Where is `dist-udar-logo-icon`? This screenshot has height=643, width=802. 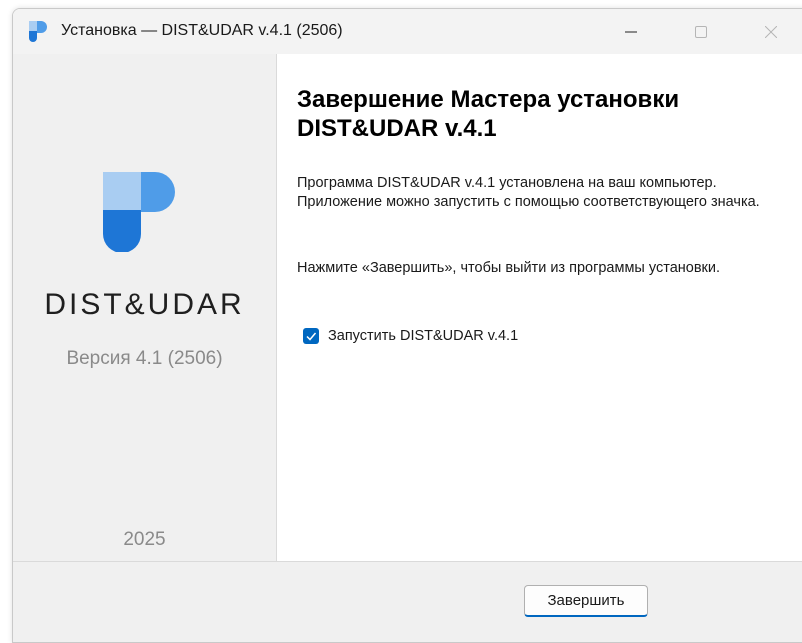
dist-udar-logo-icon is located at coordinates (139, 212).